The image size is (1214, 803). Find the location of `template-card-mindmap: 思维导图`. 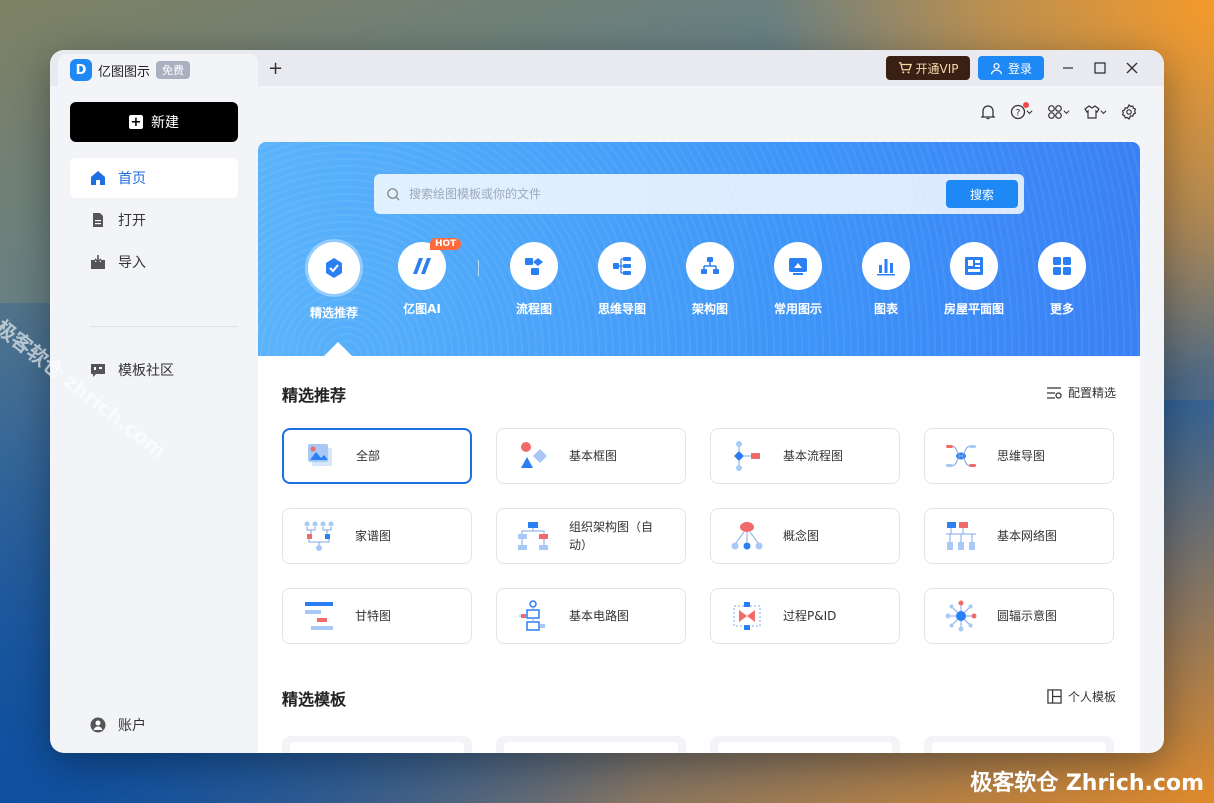

template-card-mindmap: 思维导图 is located at coordinates (1019, 456).